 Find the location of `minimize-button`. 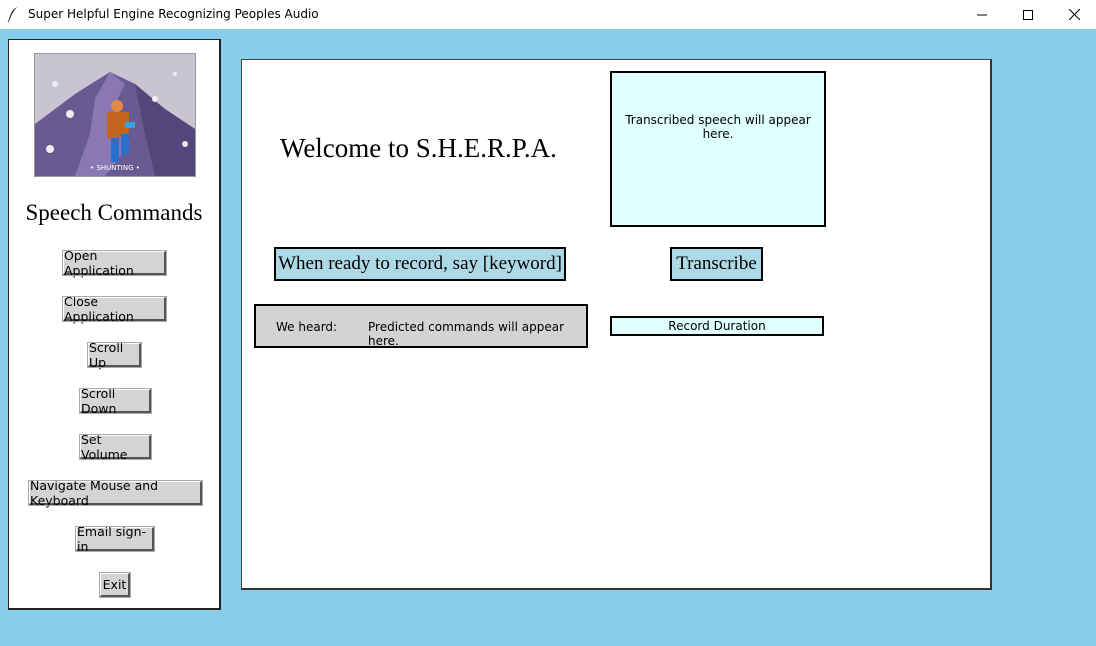

minimize-button is located at coordinates (982, 14).